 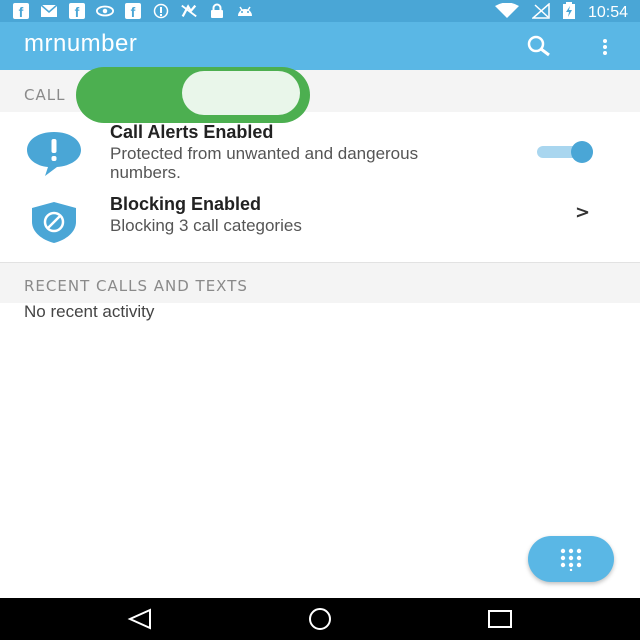 What do you see at coordinates (567, 152) in the screenshot?
I see `call-alerts-switch` at bounding box center [567, 152].